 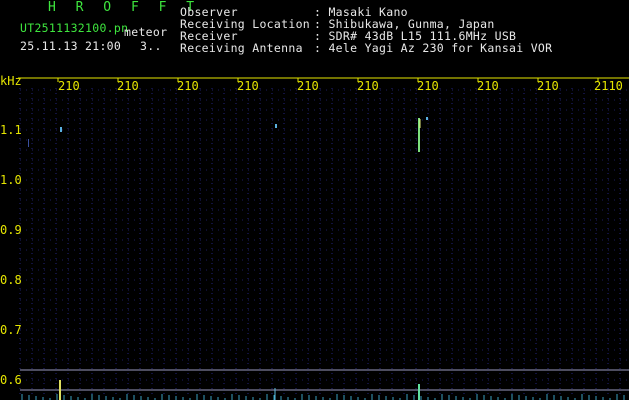 What do you see at coordinates (608, 86) in the screenshot?
I see `x-tick-label: 2110` at bounding box center [608, 86].